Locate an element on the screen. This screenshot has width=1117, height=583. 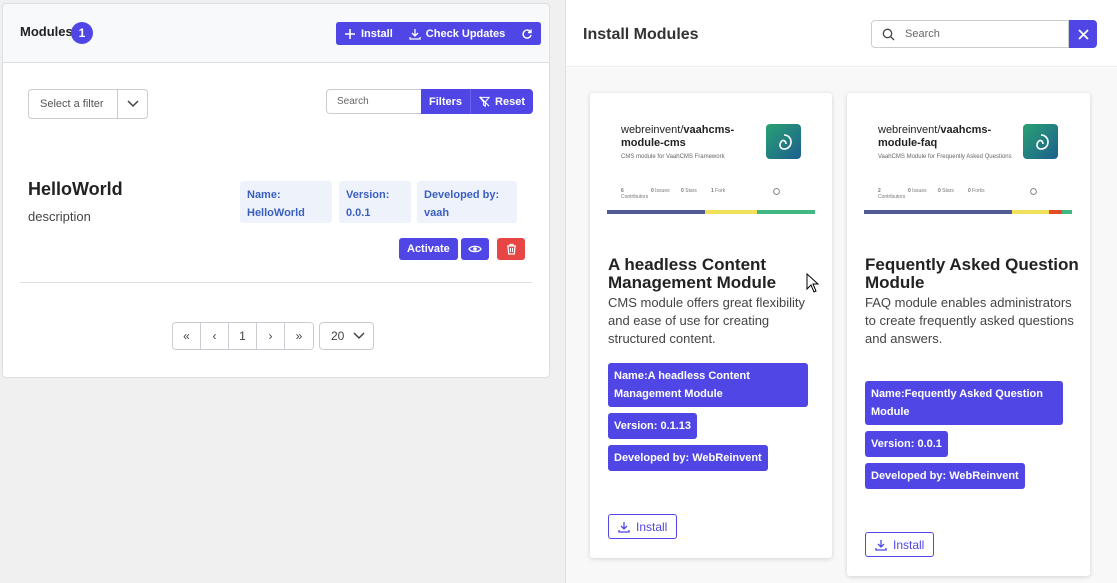
module-count-badge: 1 is located at coordinates (82, 33).